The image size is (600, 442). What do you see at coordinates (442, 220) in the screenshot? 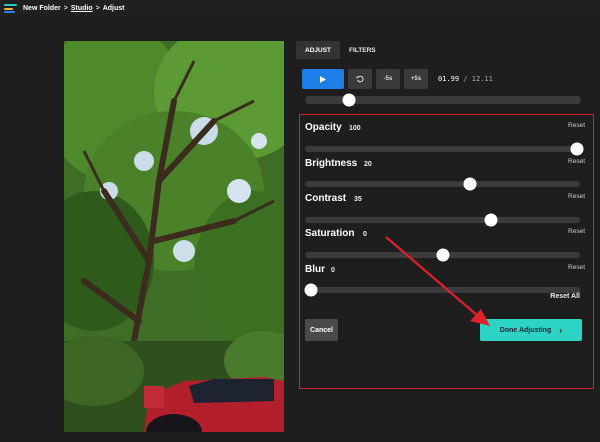
I see `contrast-slider` at bounding box center [442, 220].